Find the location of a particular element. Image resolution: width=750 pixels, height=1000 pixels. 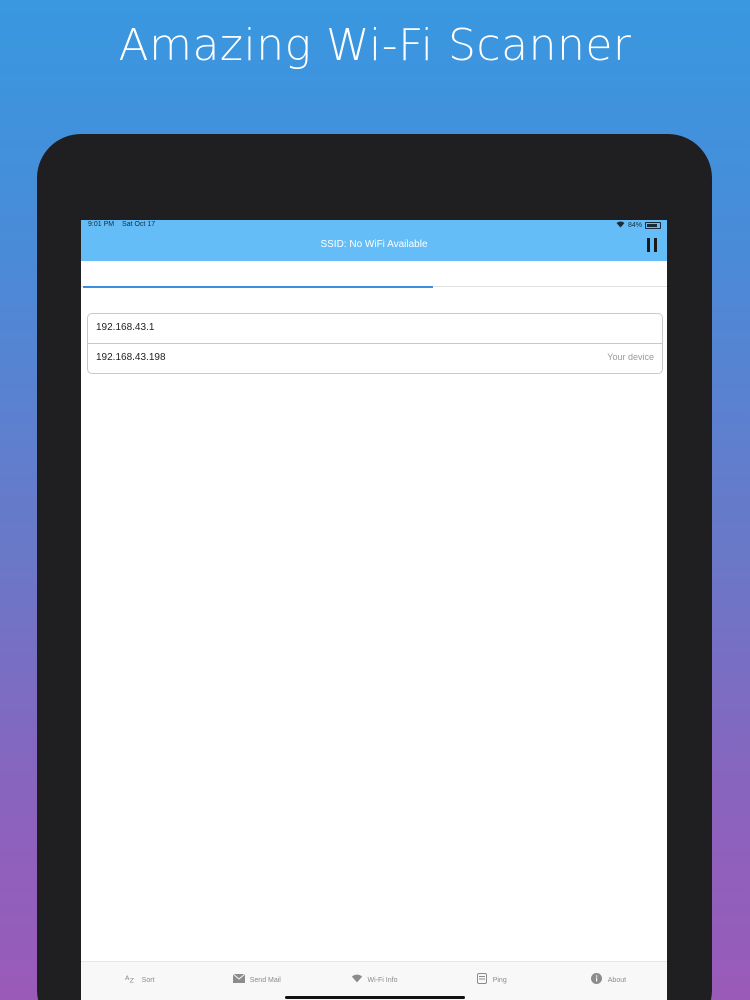

tab-label: Wi-Fi Info is located at coordinates (382, 980).